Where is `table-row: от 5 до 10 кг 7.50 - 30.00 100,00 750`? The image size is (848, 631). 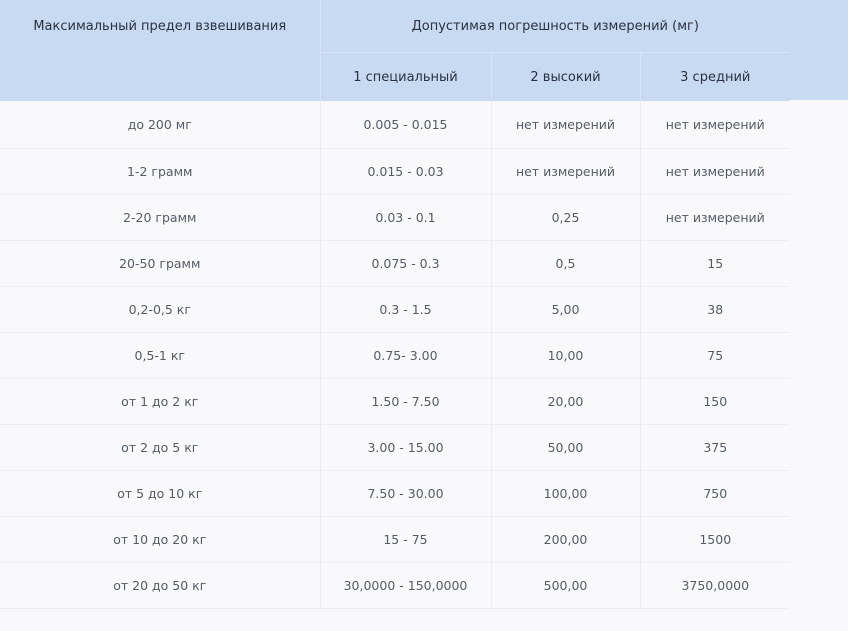 table-row: от 5 до 10 кг 7.50 - 30.00 100,00 750 is located at coordinates (395, 493).